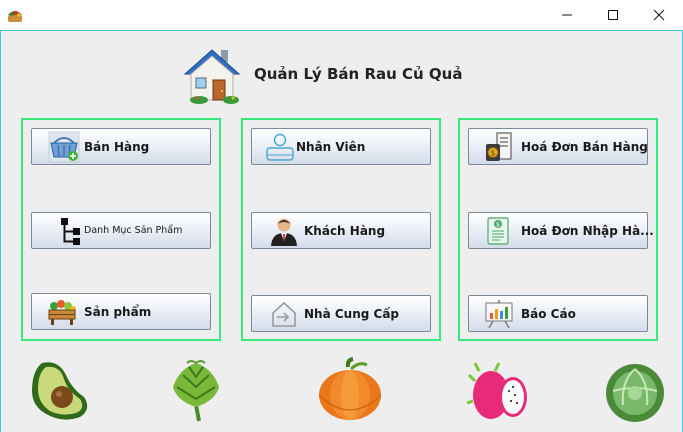 Image resolution: width=683 pixels, height=432 pixels. I want to click on danh-muc-label: Danh Mục Sản Phẩm, so click(133, 230).